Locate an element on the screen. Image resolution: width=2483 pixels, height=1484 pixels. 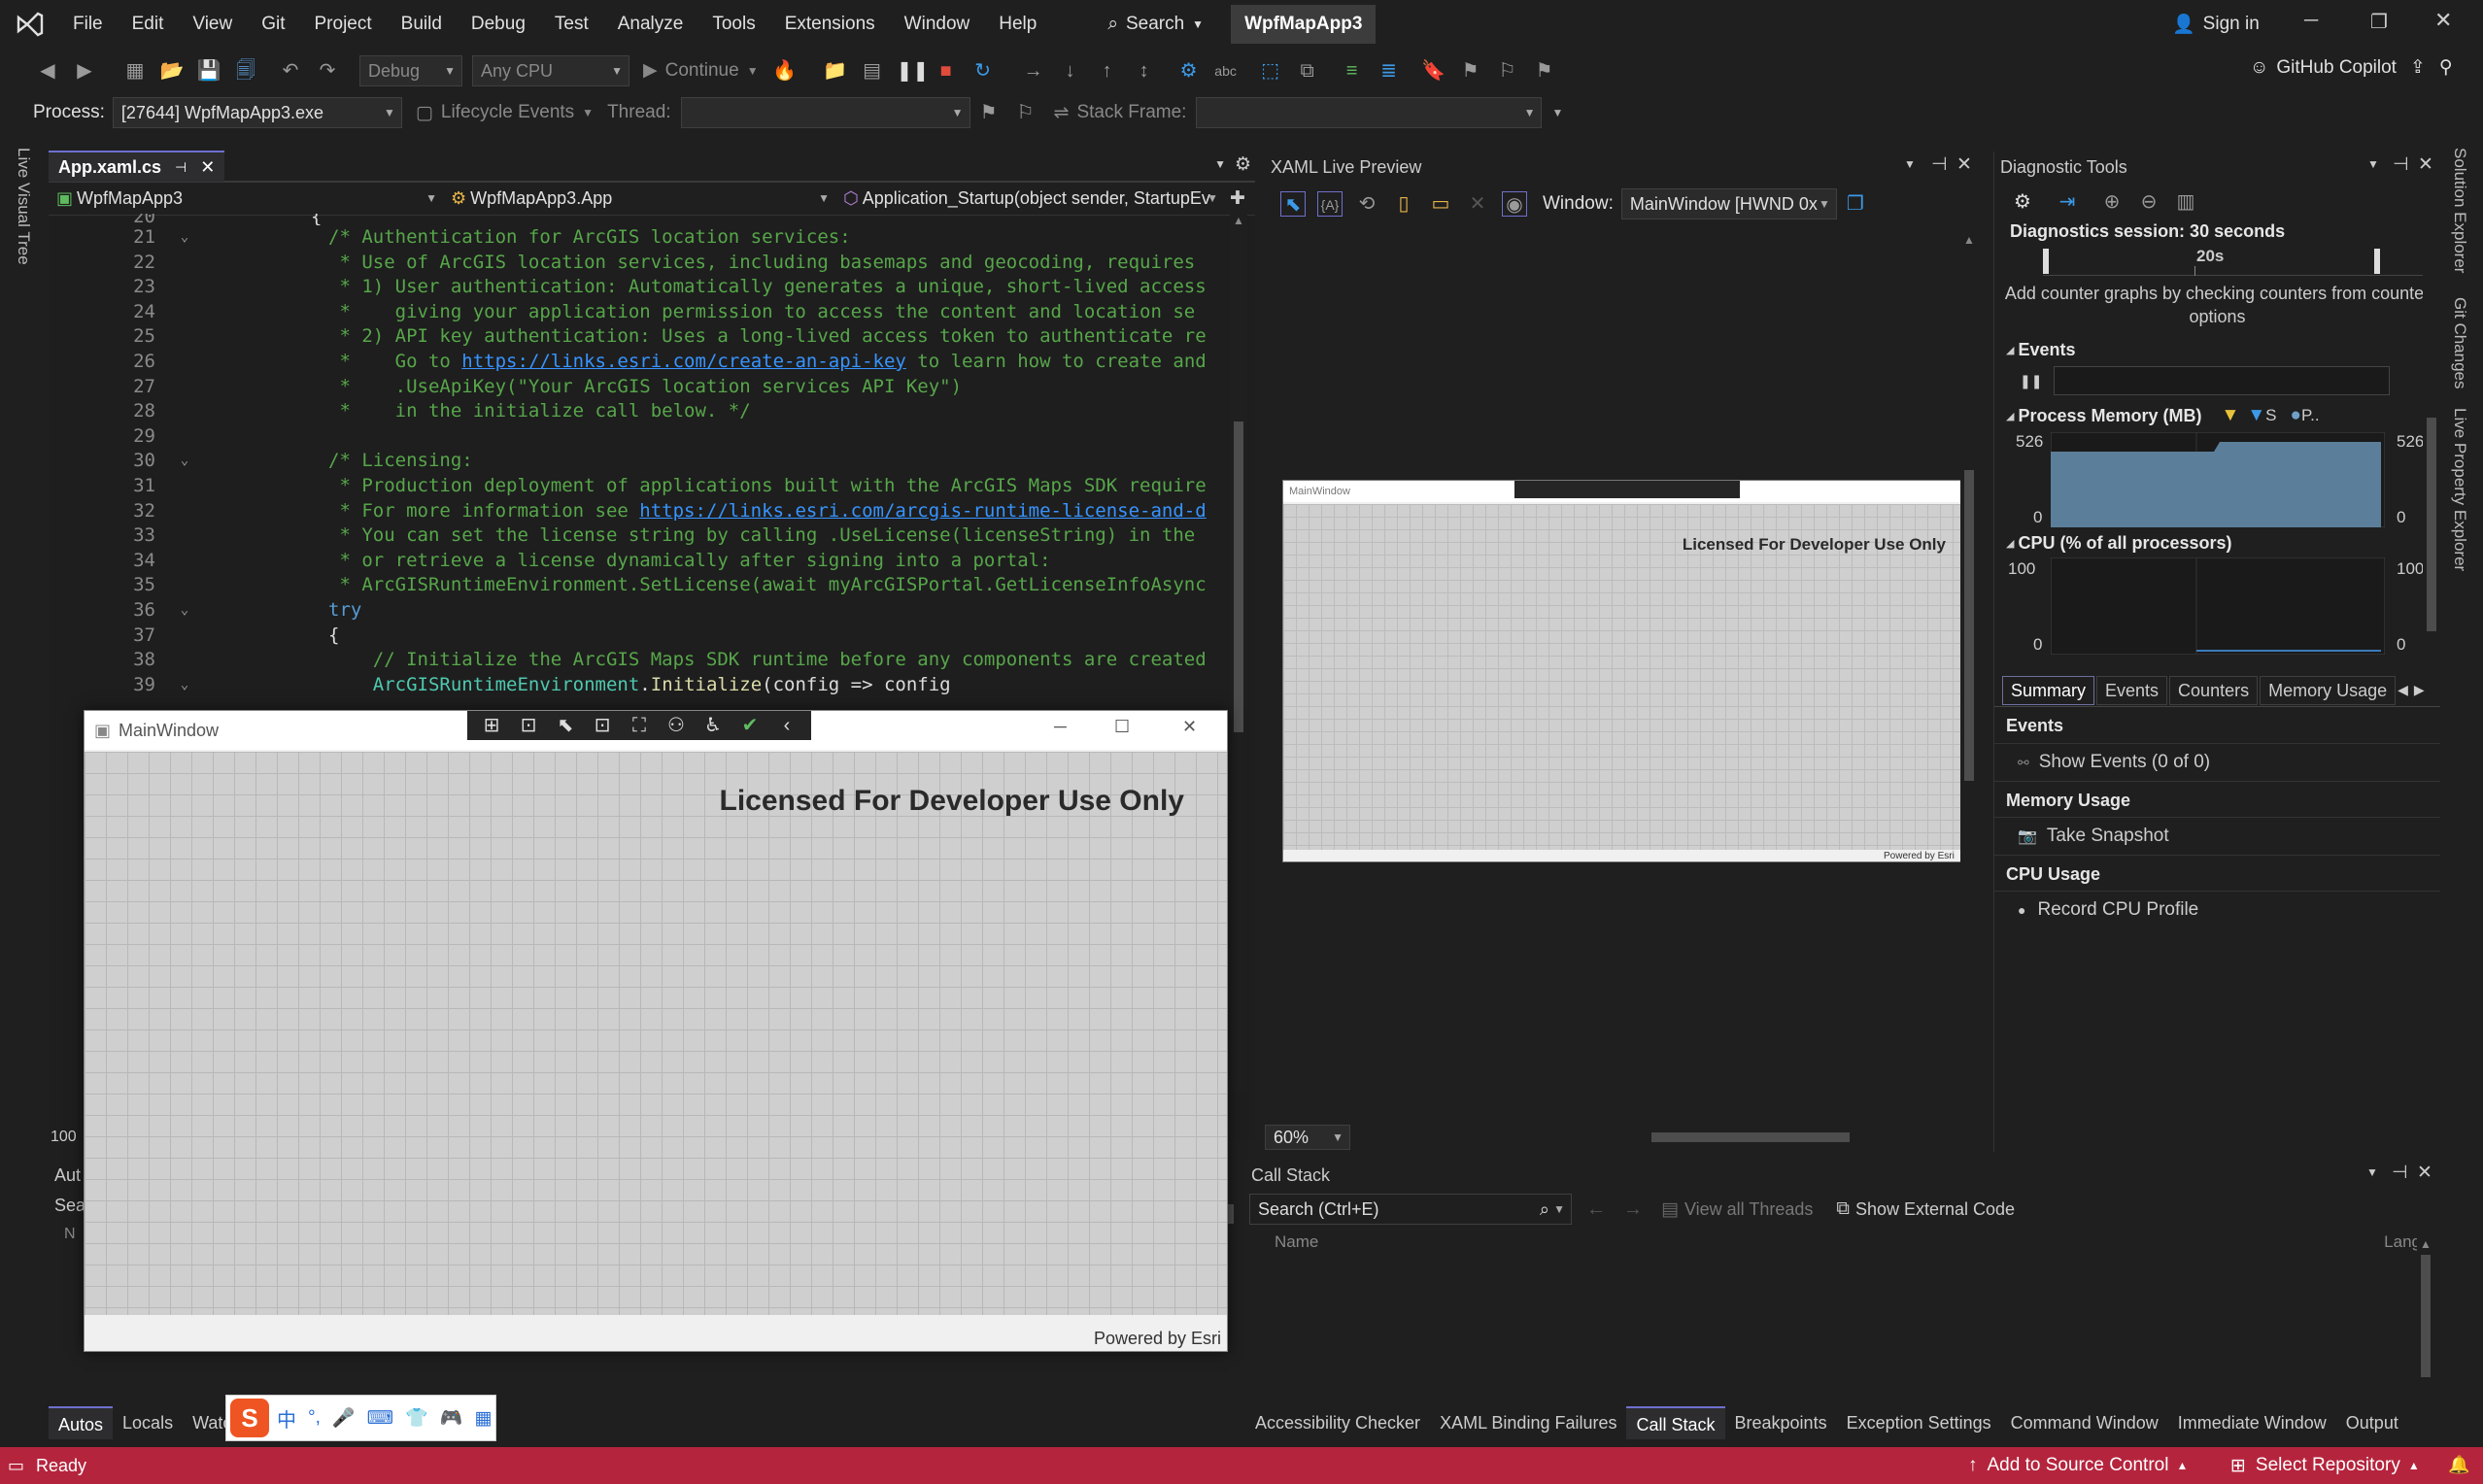
track-focus-icon: ⛶ is located at coordinates (639, 725).